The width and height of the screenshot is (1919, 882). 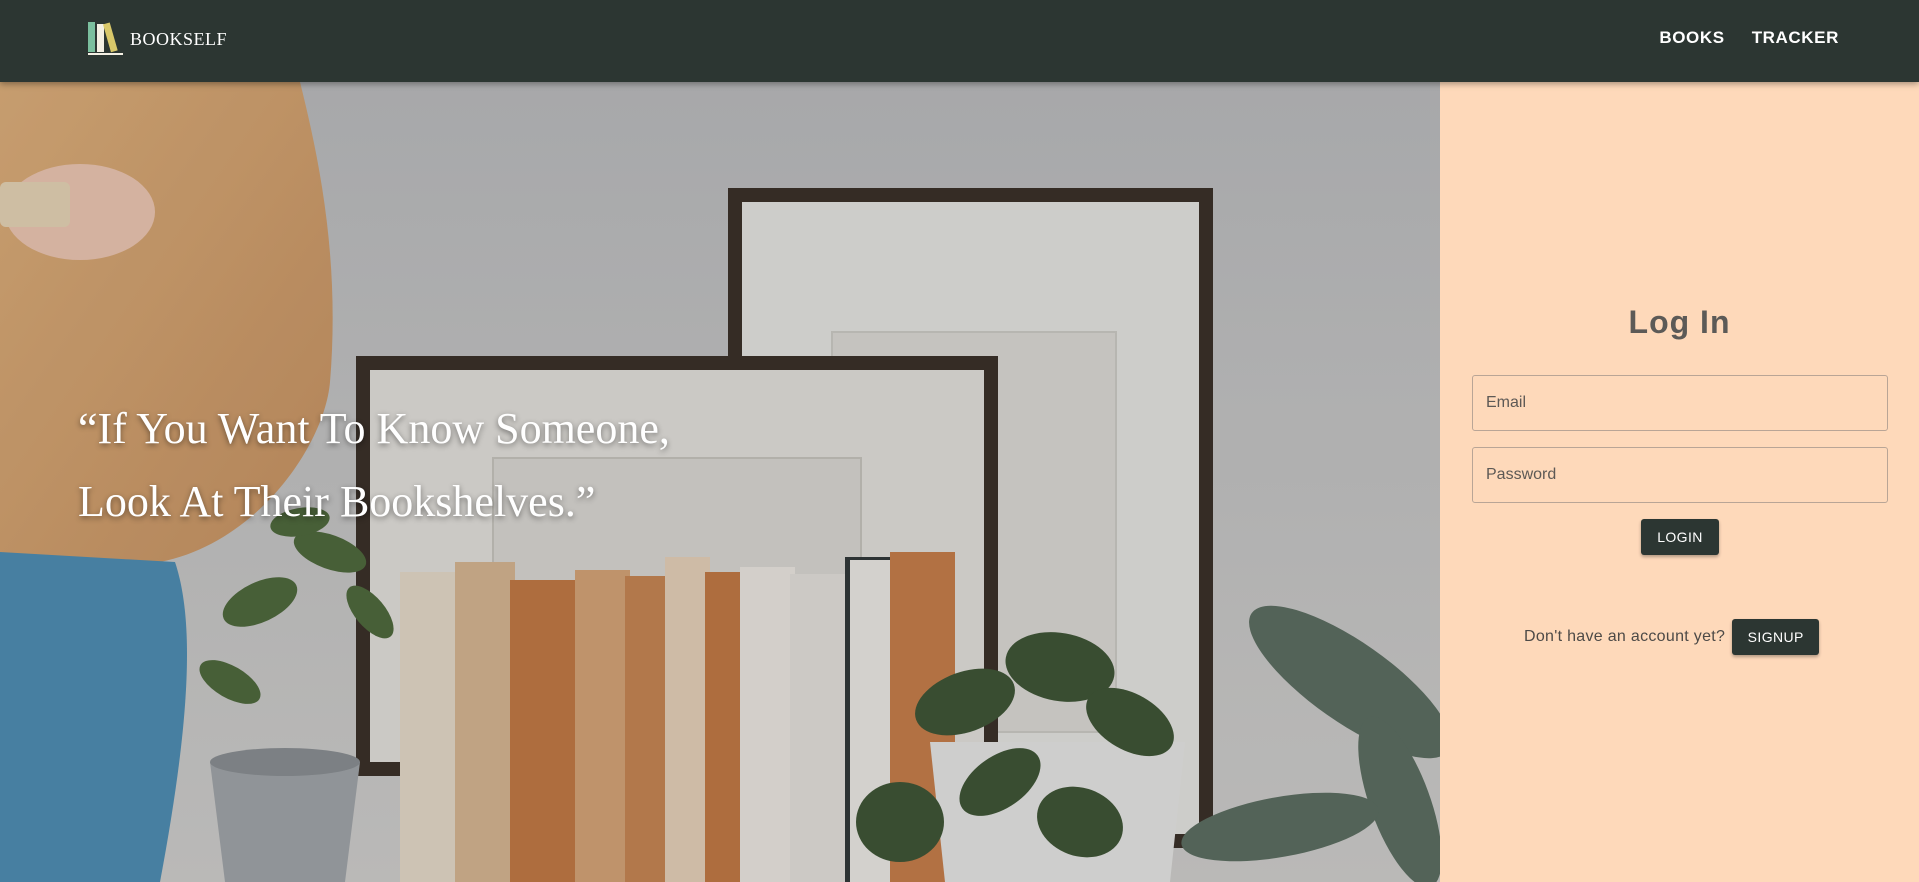 I want to click on bookshelf-logo-icon, so click(x=106, y=38).